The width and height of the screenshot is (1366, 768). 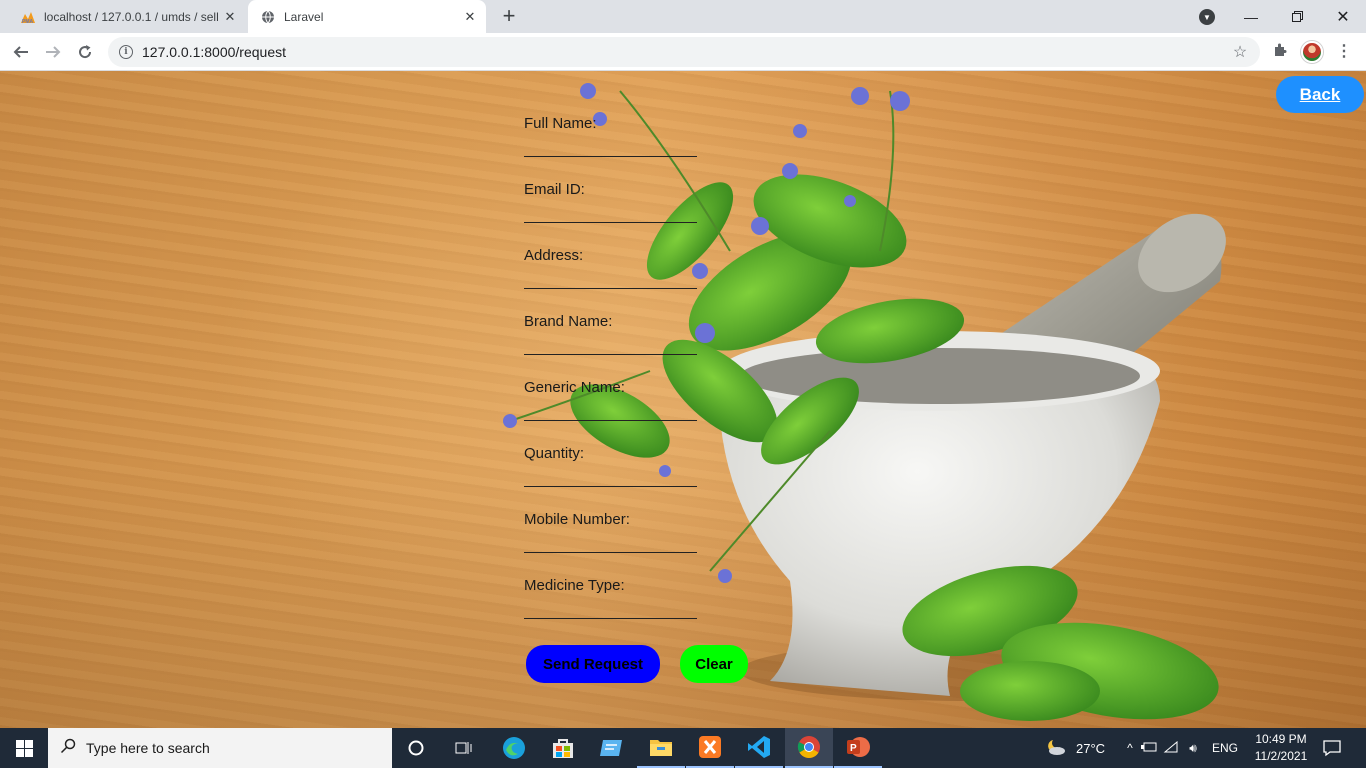 What do you see at coordinates (304, 16) in the screenshot?
I see `tab-title: Laravel` at bounding box center [304, 16].